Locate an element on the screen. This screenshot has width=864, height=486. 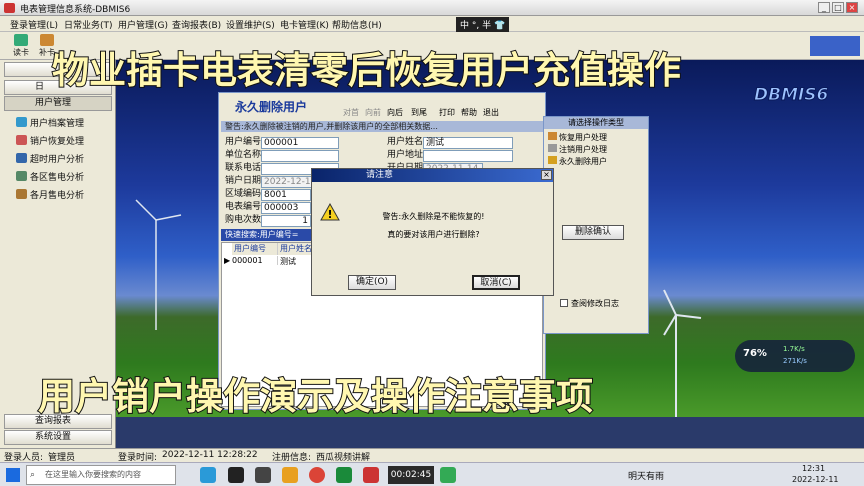
view-log-checkbox: 查阅修改日志 is located at coordinates (589, 303).